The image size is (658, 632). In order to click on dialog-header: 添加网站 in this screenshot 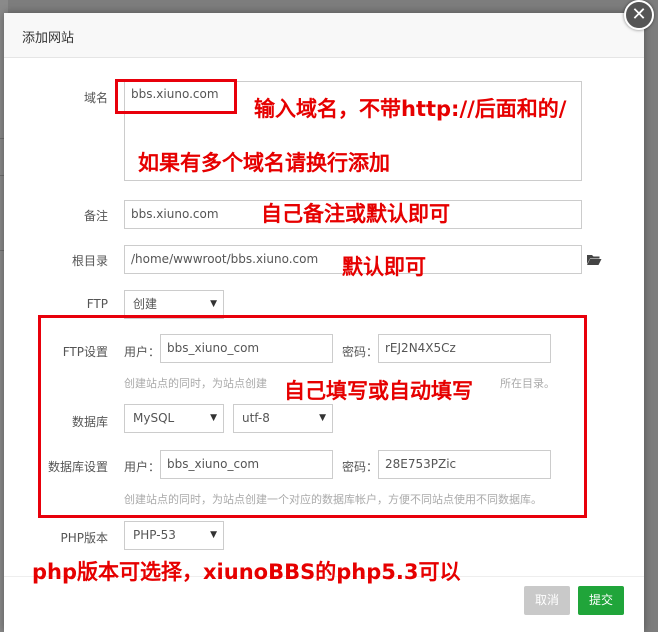, I will do `click(324, 35)`.